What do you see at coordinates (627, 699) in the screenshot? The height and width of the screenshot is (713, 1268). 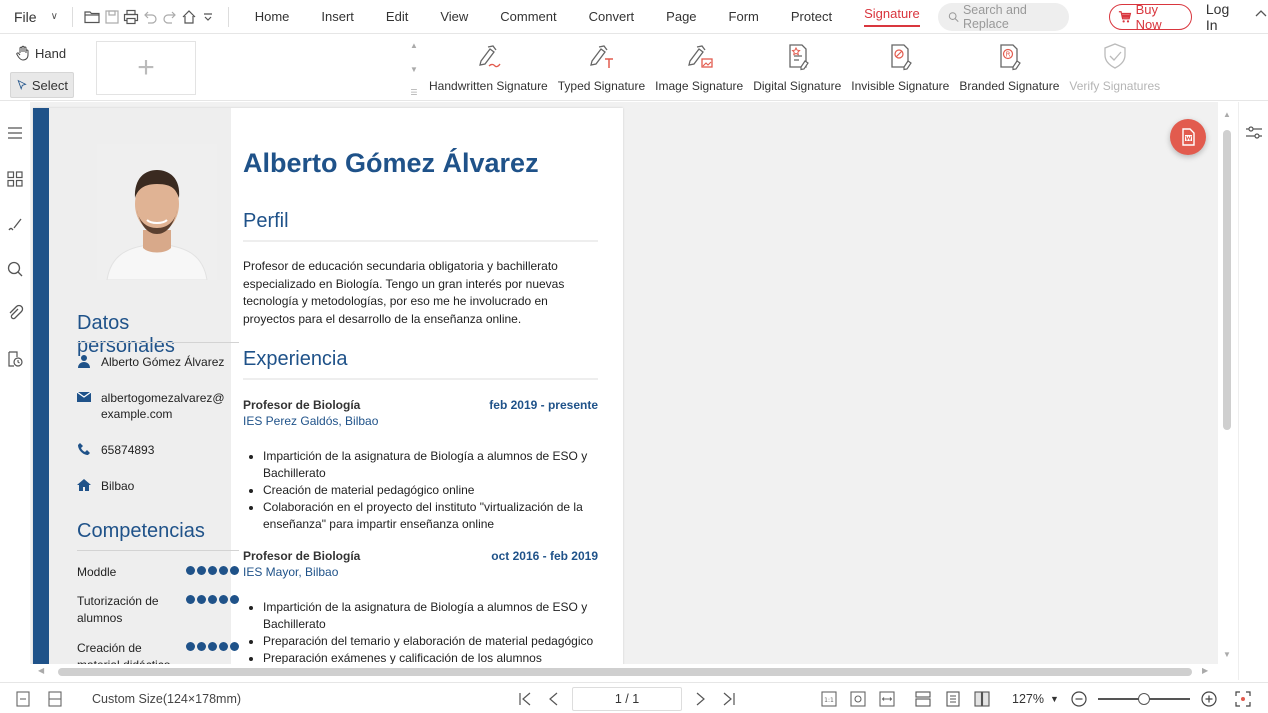 I see `page-number-input: 1 / 1` at bounding box center [627, 699].